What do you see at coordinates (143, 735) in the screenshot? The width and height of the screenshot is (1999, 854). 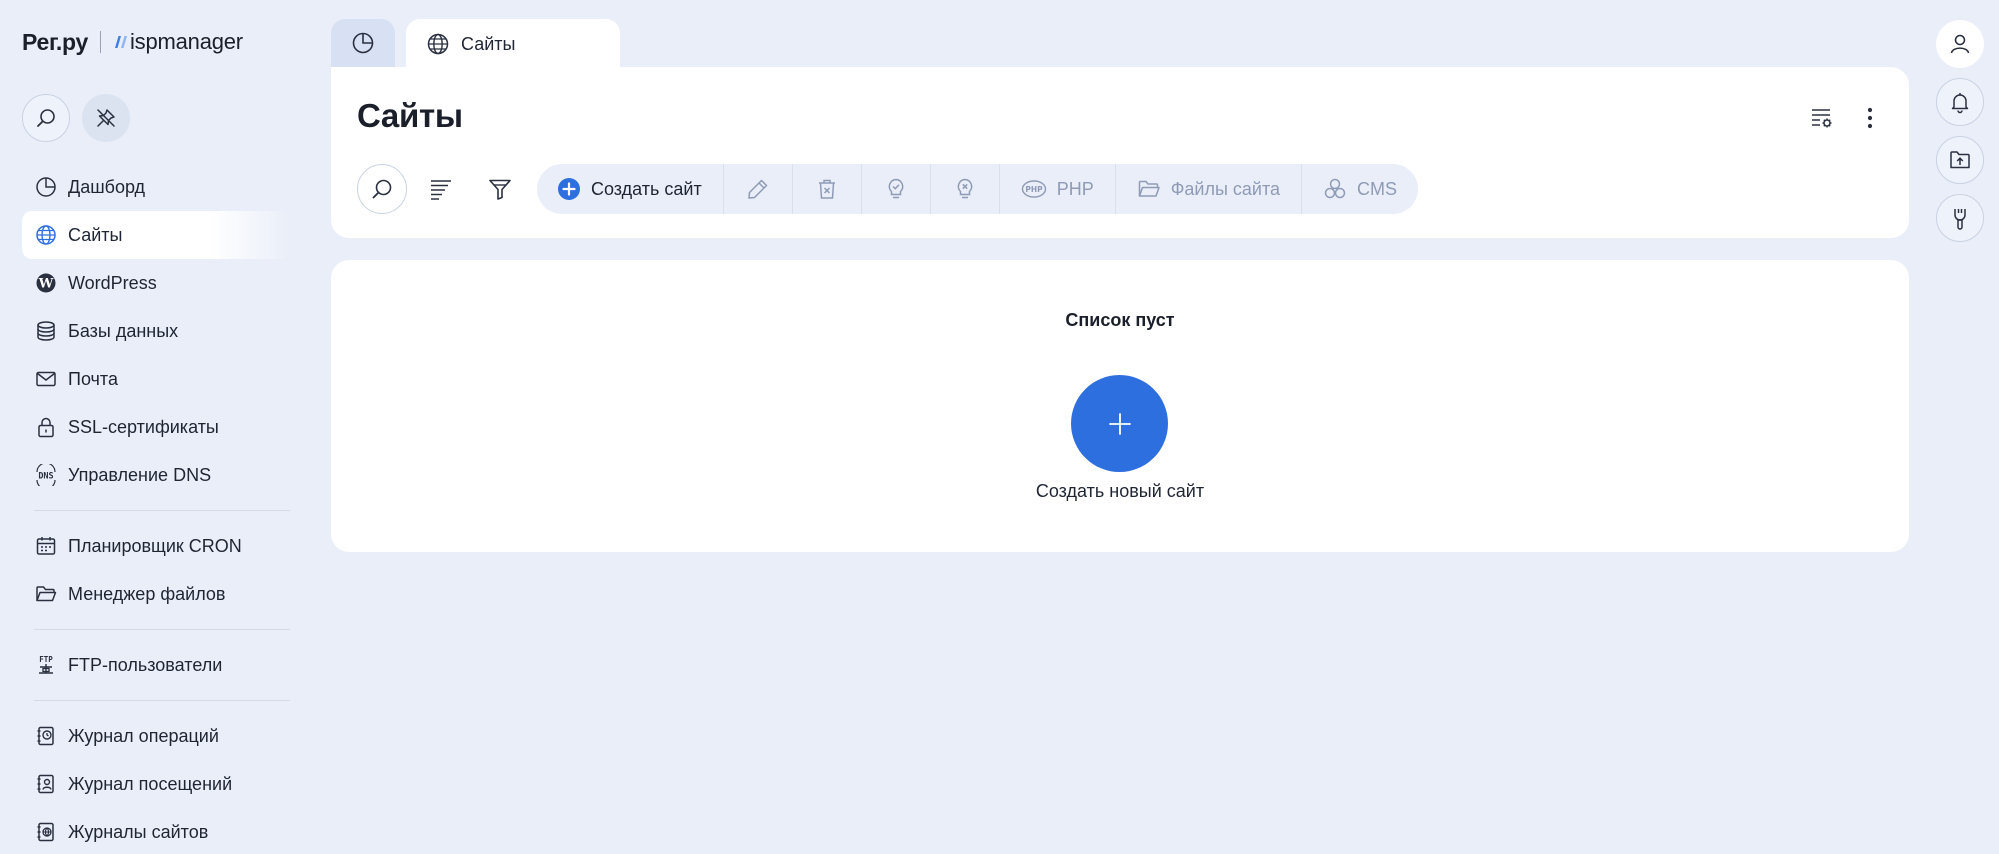 I see `sidebar-item-label: Журнал операций` at bounding box center [143, 735].